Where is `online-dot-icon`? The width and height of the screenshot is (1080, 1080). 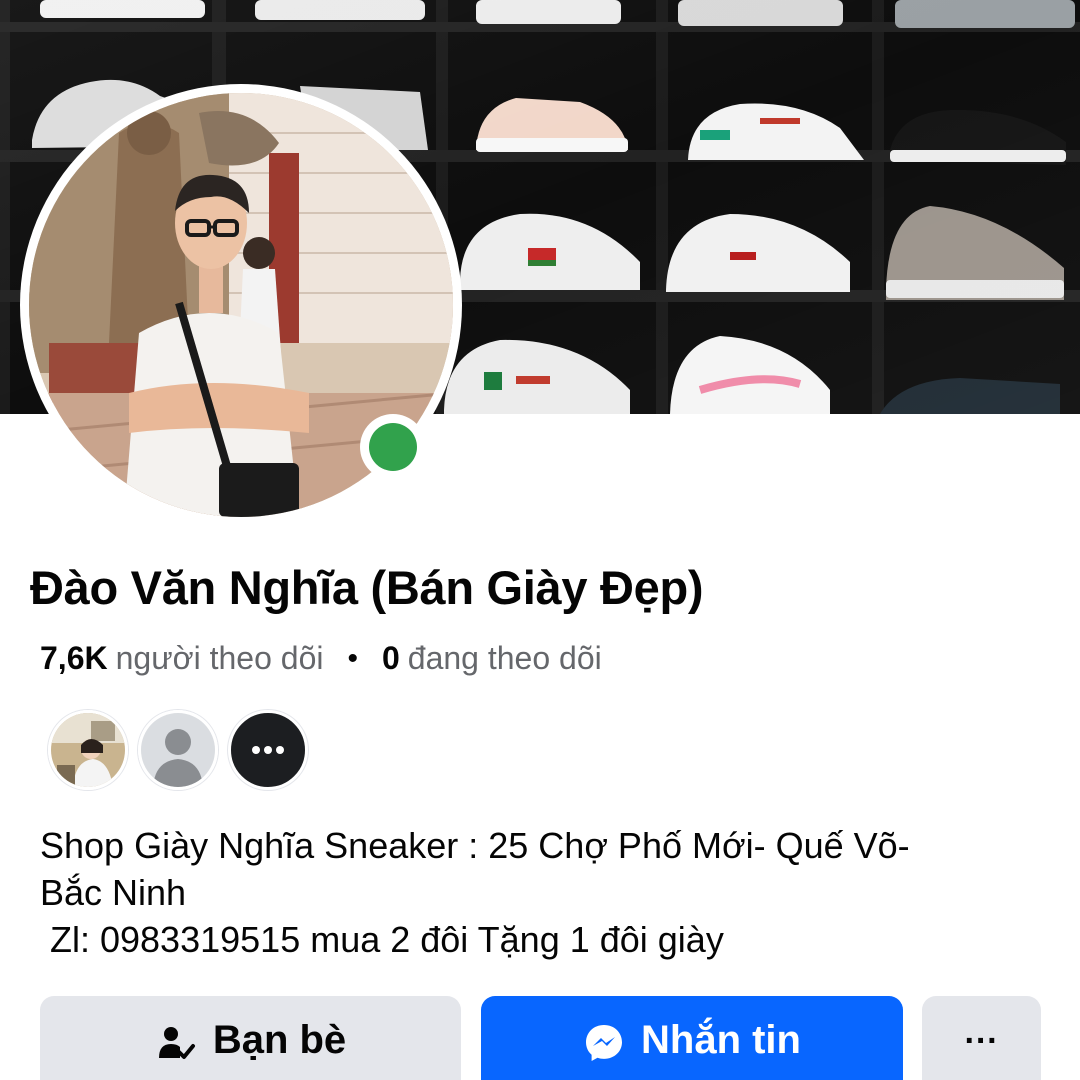 online-dot-icon is located at coordinates (393, 447).